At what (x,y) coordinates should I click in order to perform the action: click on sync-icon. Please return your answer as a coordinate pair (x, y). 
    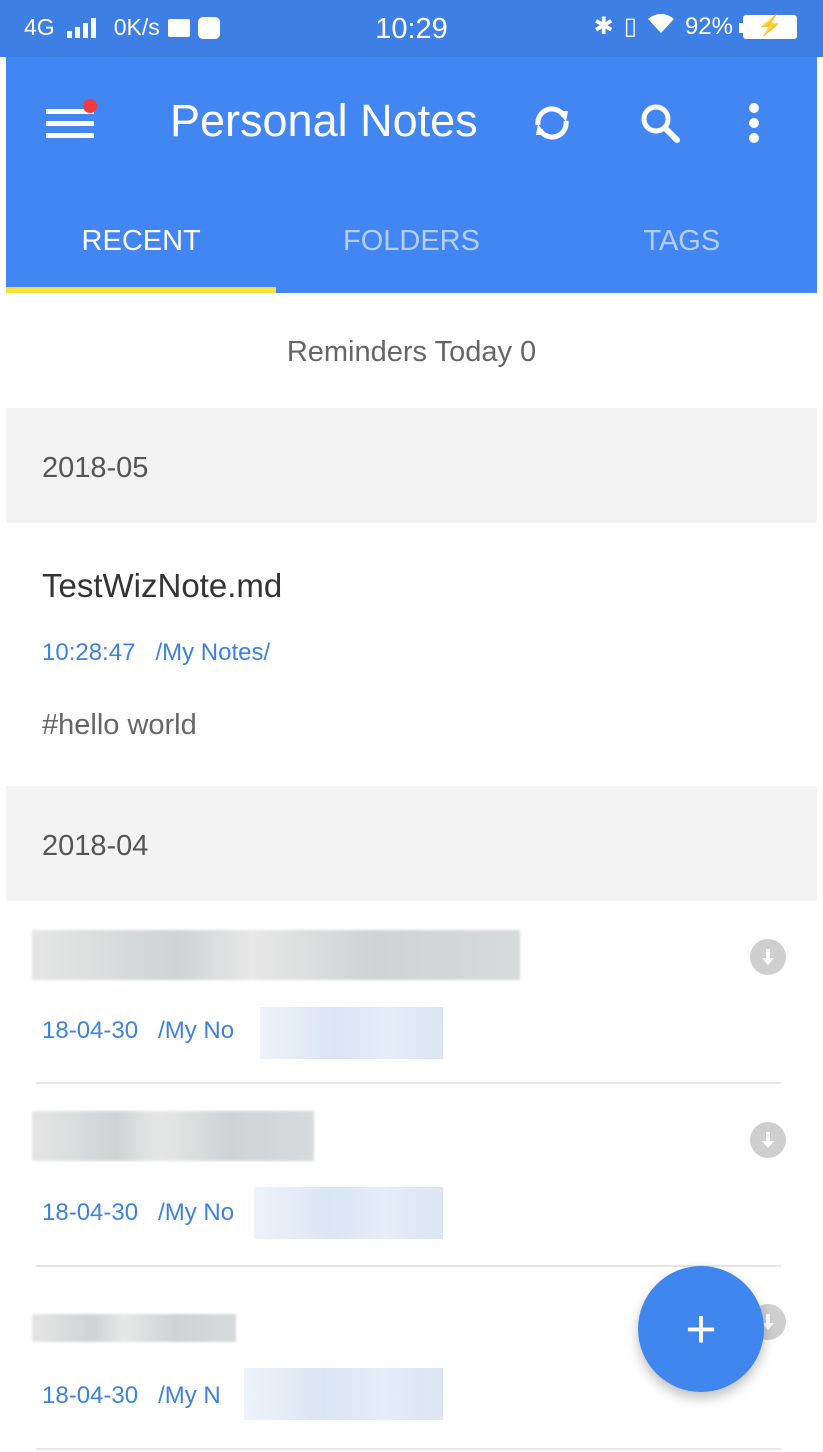
    Looking at the image, I should click on (552, 123).